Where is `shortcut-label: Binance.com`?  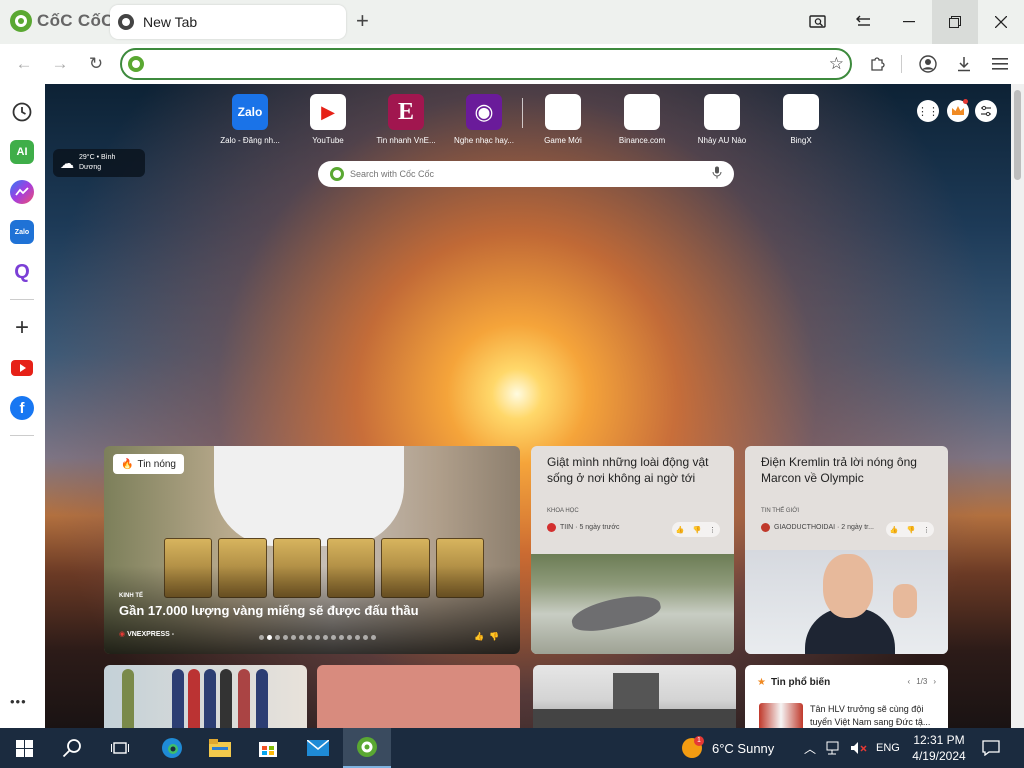 shortcut-label: Binance.com is located at coordinates (642, 140).